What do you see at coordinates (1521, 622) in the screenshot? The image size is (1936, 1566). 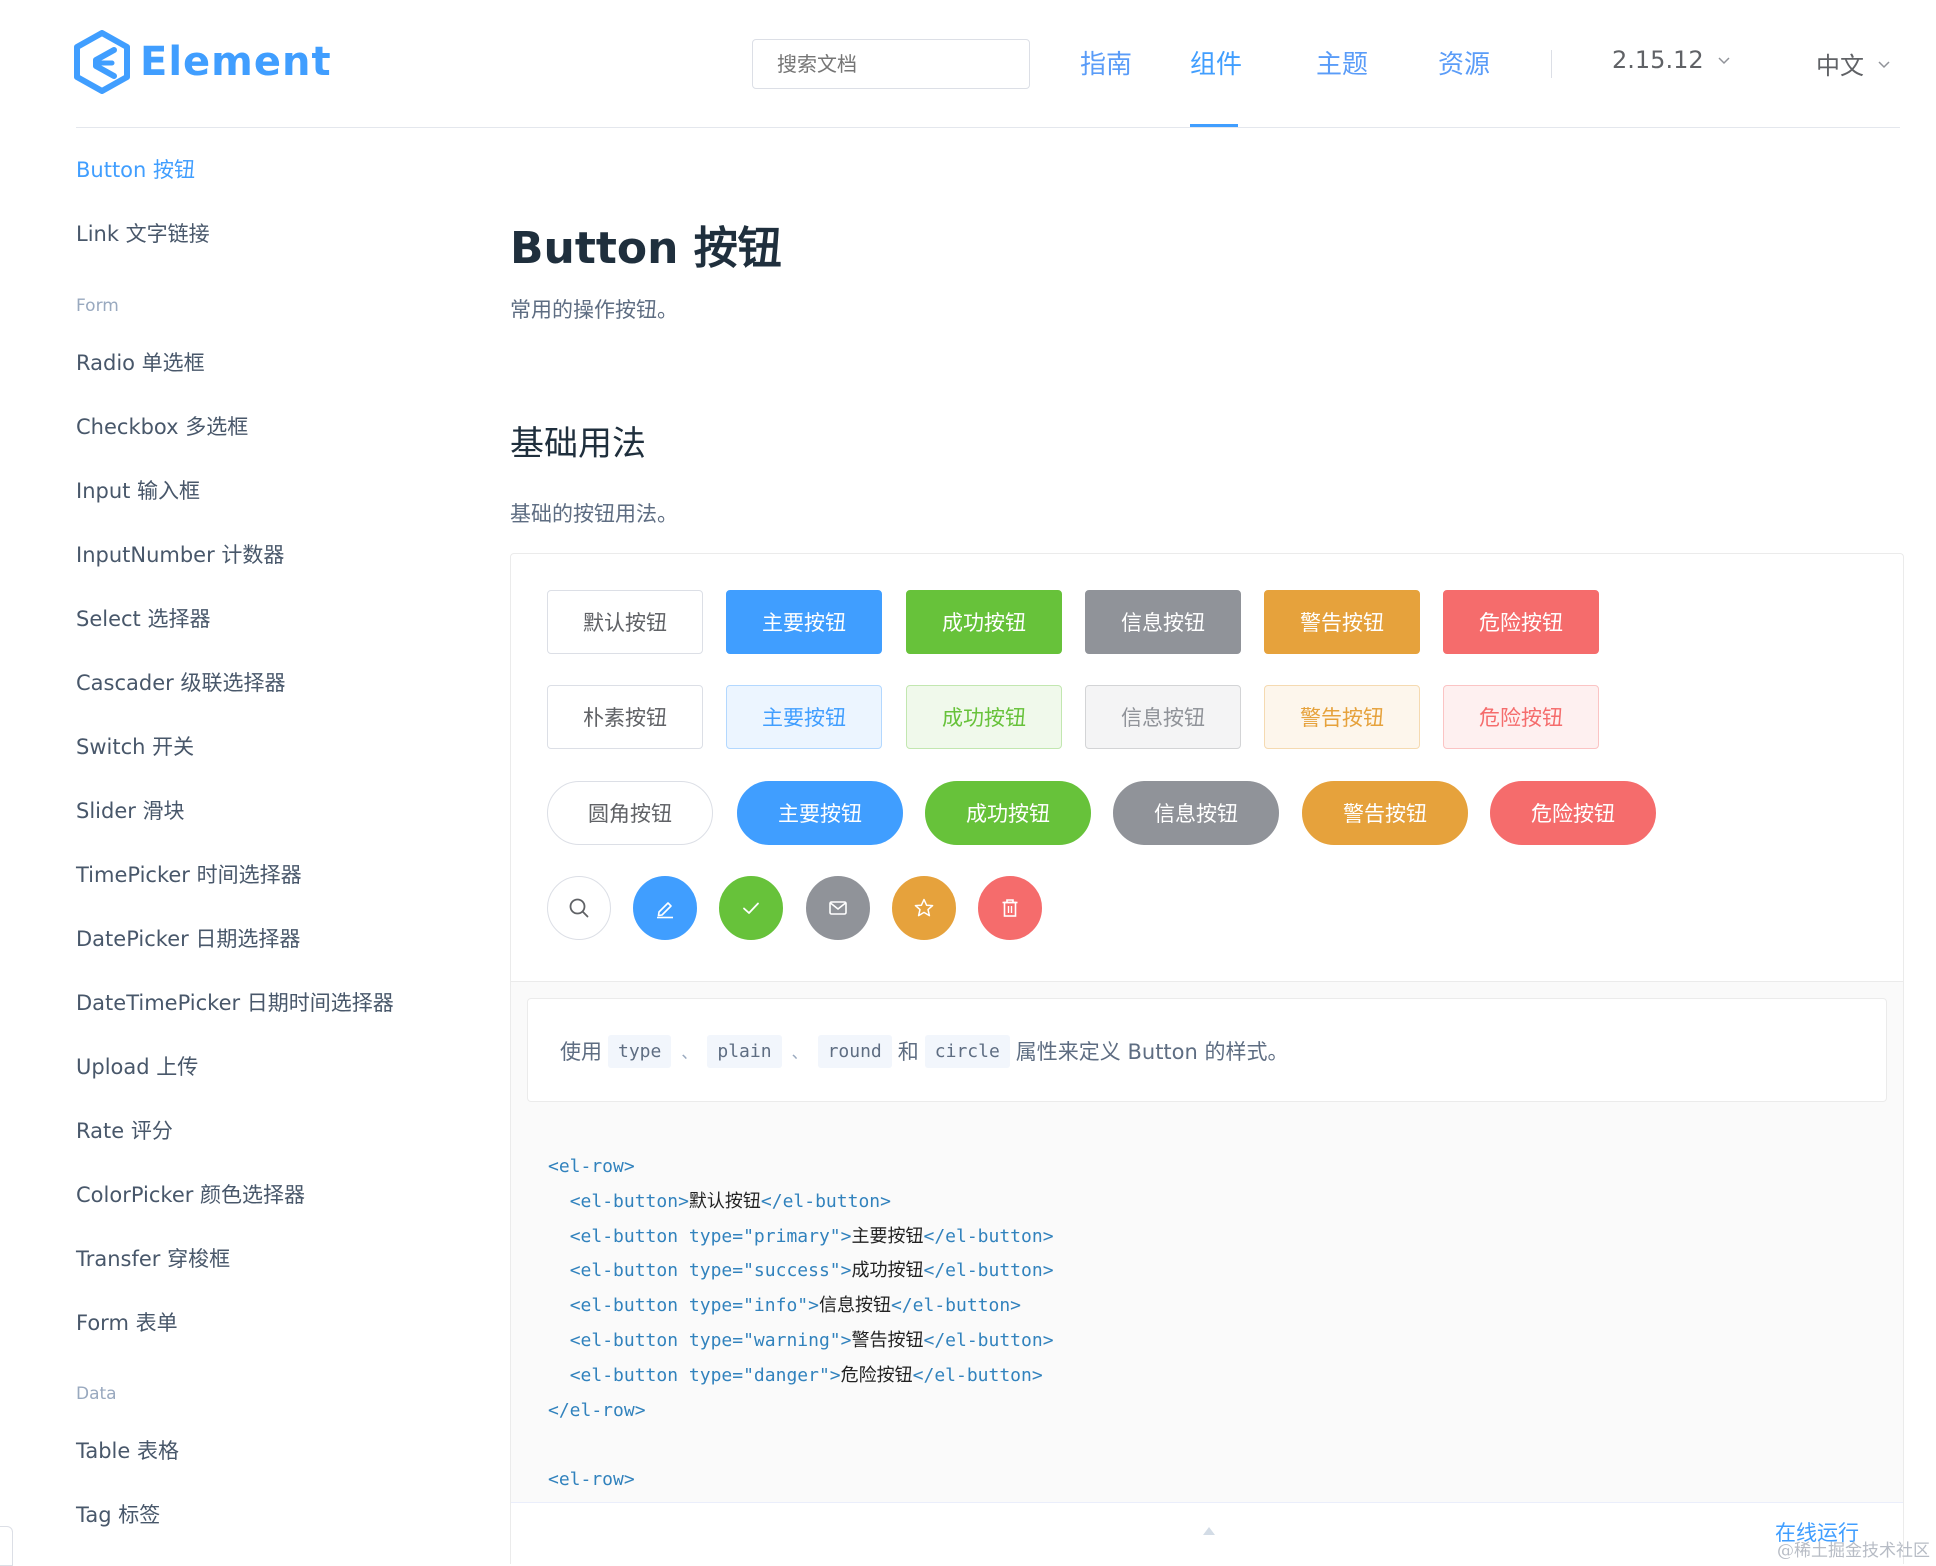 I see `danger-button: 危险按钮` at bounding box center [1521, 622].